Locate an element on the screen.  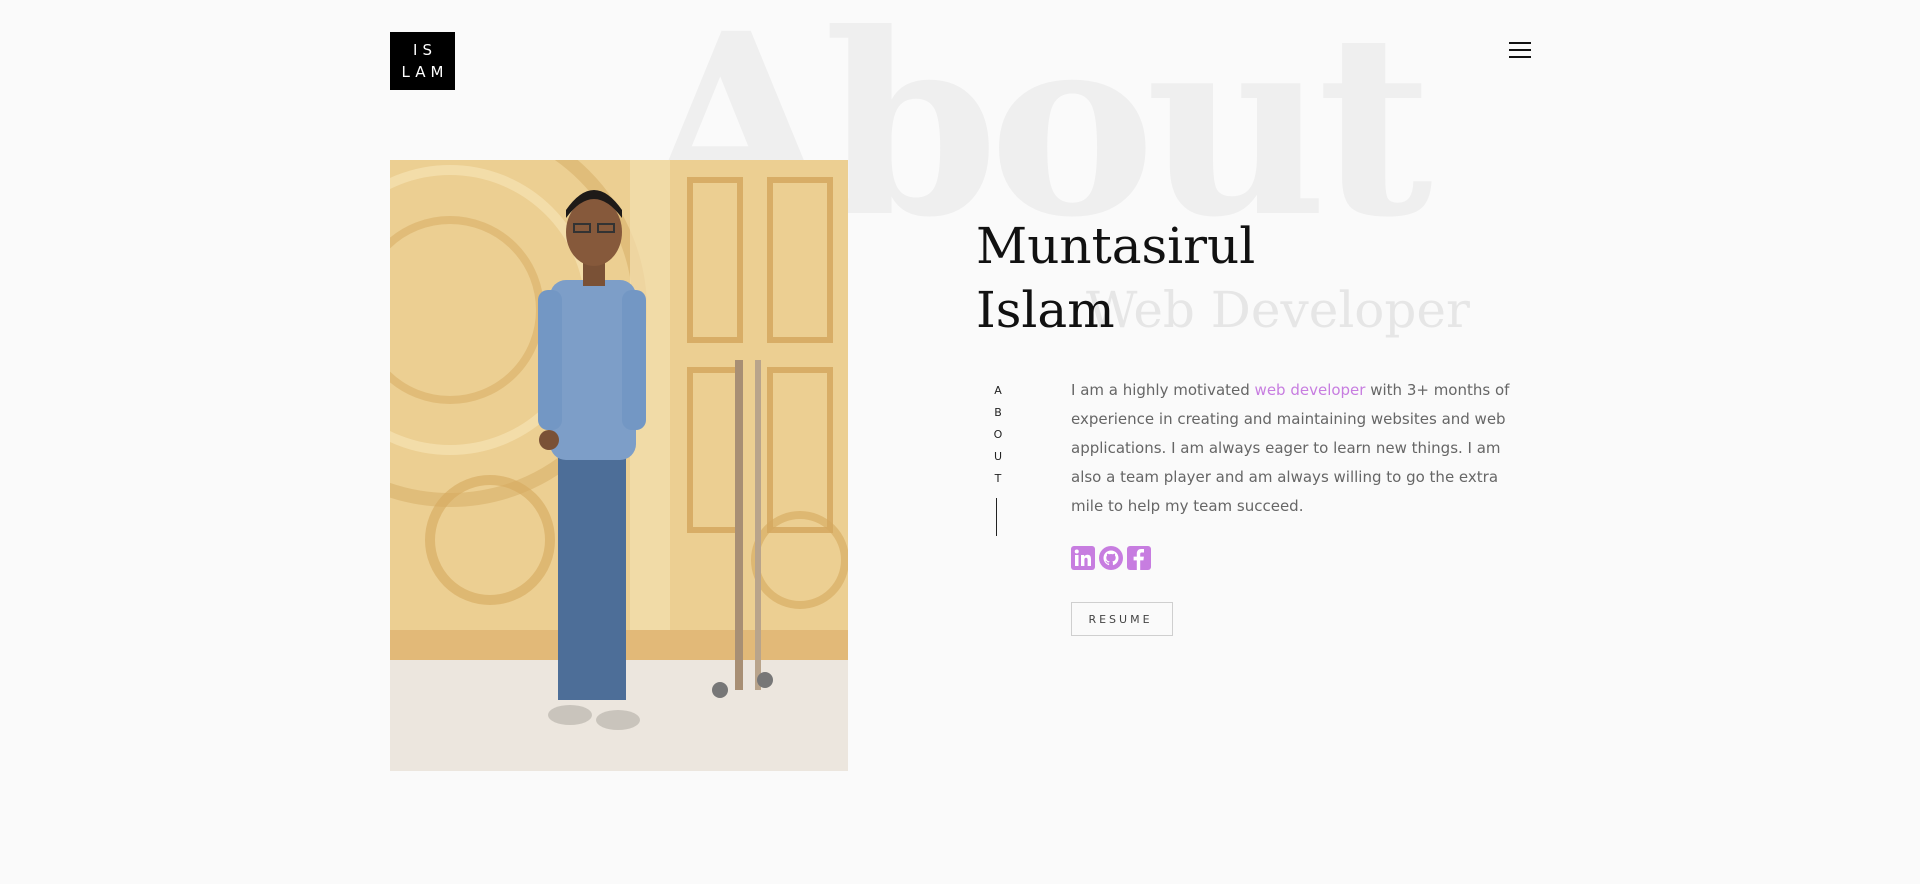
site-logo: IS LAM is located at coordinates (422, 61).